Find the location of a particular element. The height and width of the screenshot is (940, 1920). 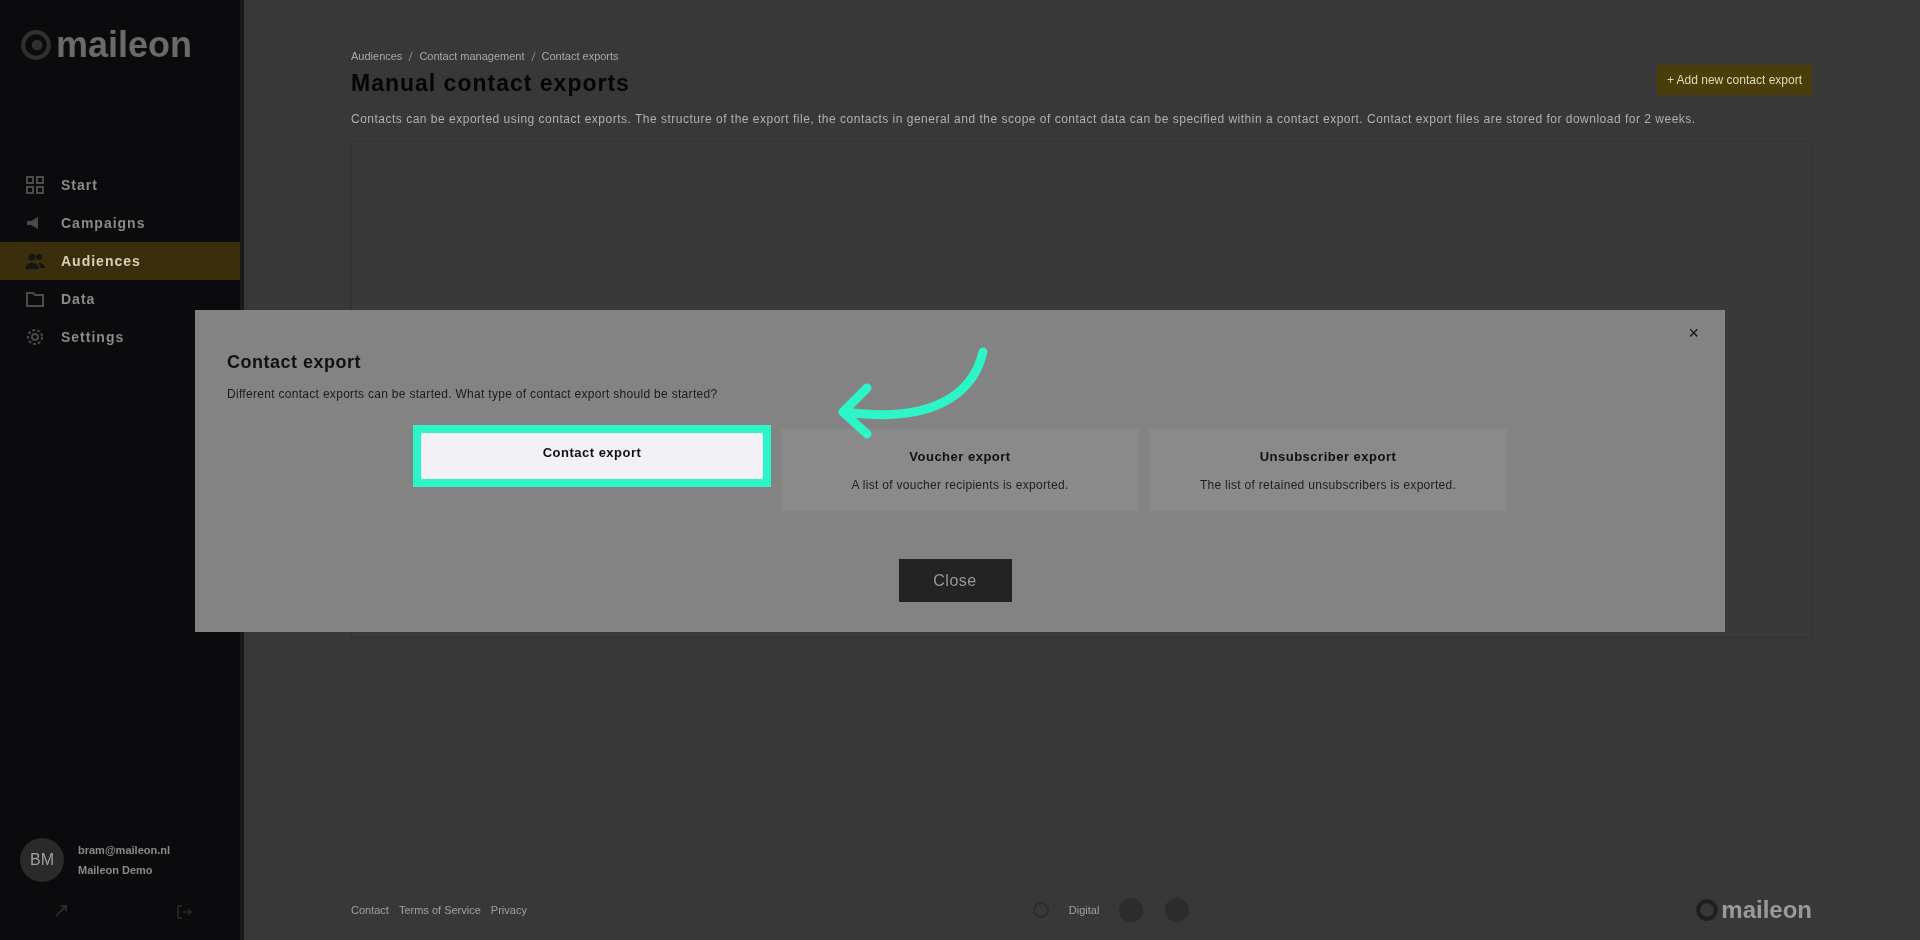

avatar: BM is located at coordinates (42, 860).